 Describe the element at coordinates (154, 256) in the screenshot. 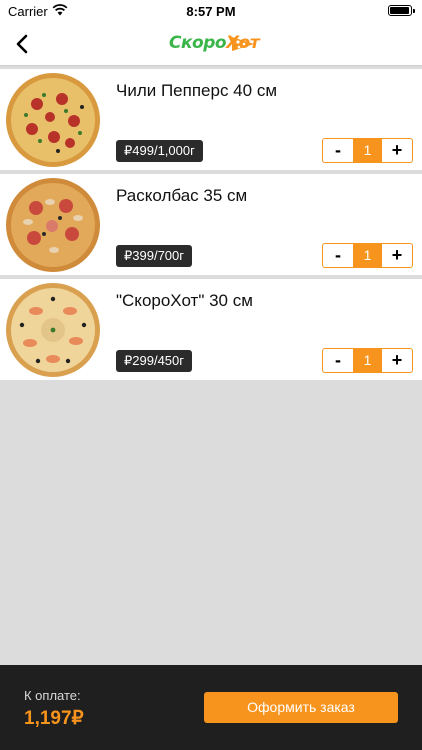

I see `price-badge: ₽399/700г` at that location.